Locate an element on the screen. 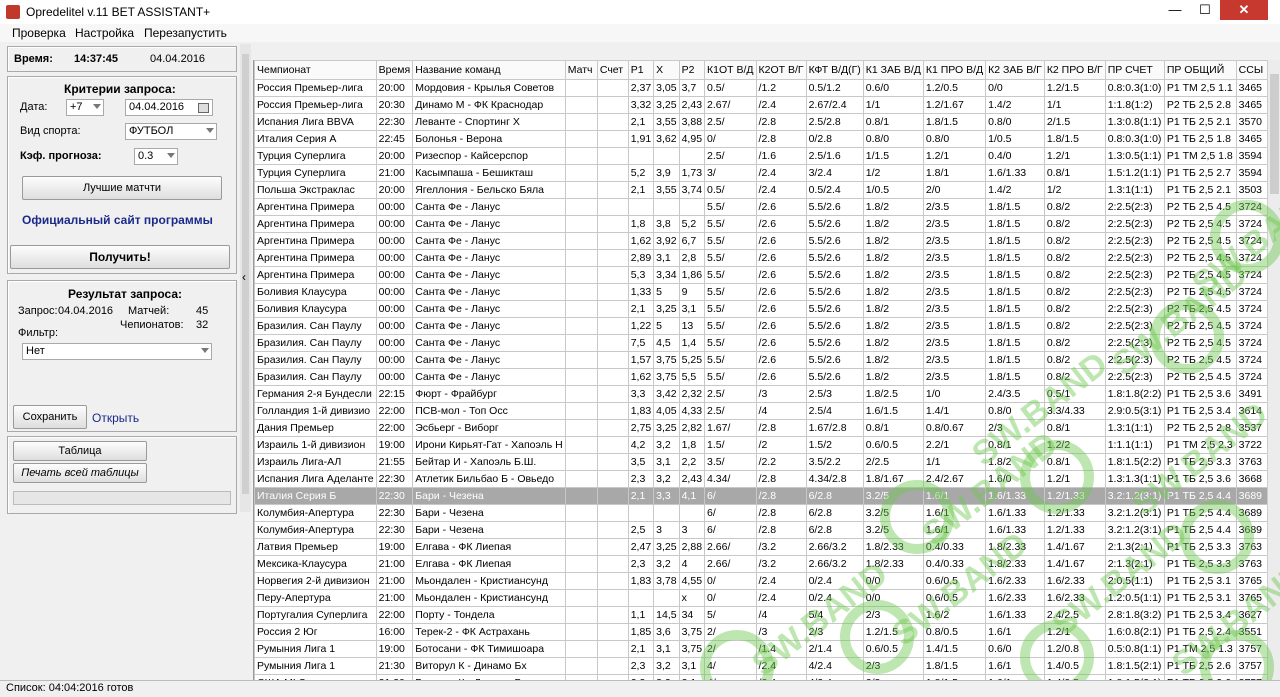 Image resolution: width=1280 pixels, height=697 pixels. official-site-link: Официальный сайт программы is located at coordinates (117, 220).